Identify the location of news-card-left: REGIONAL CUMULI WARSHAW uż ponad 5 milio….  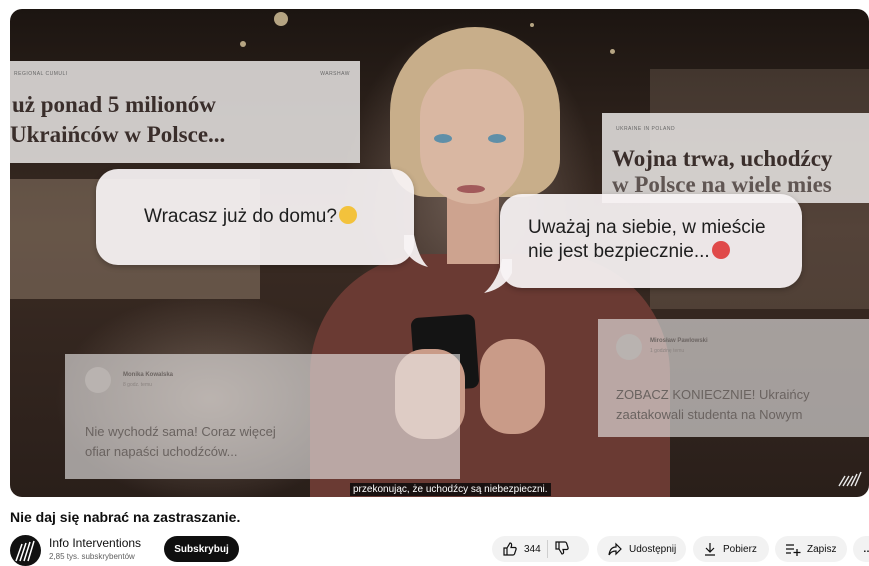
(185, 112).